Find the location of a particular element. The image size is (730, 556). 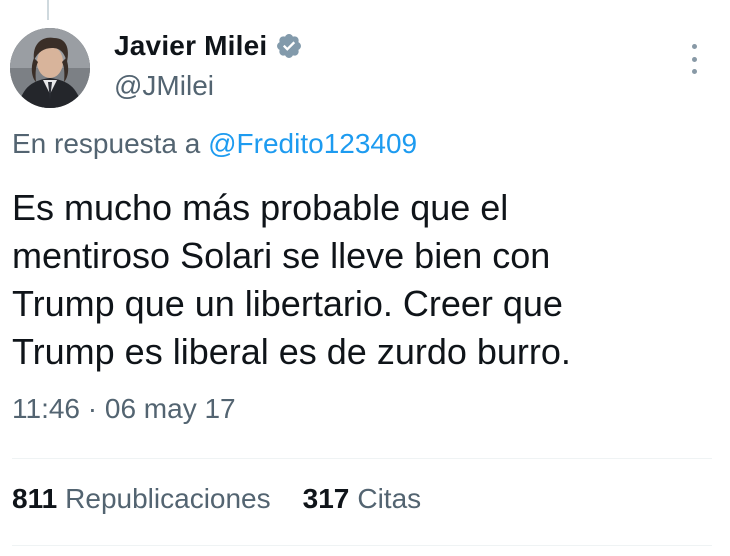

author-name-row: Javier Milei is located at coordinates (208, 46).